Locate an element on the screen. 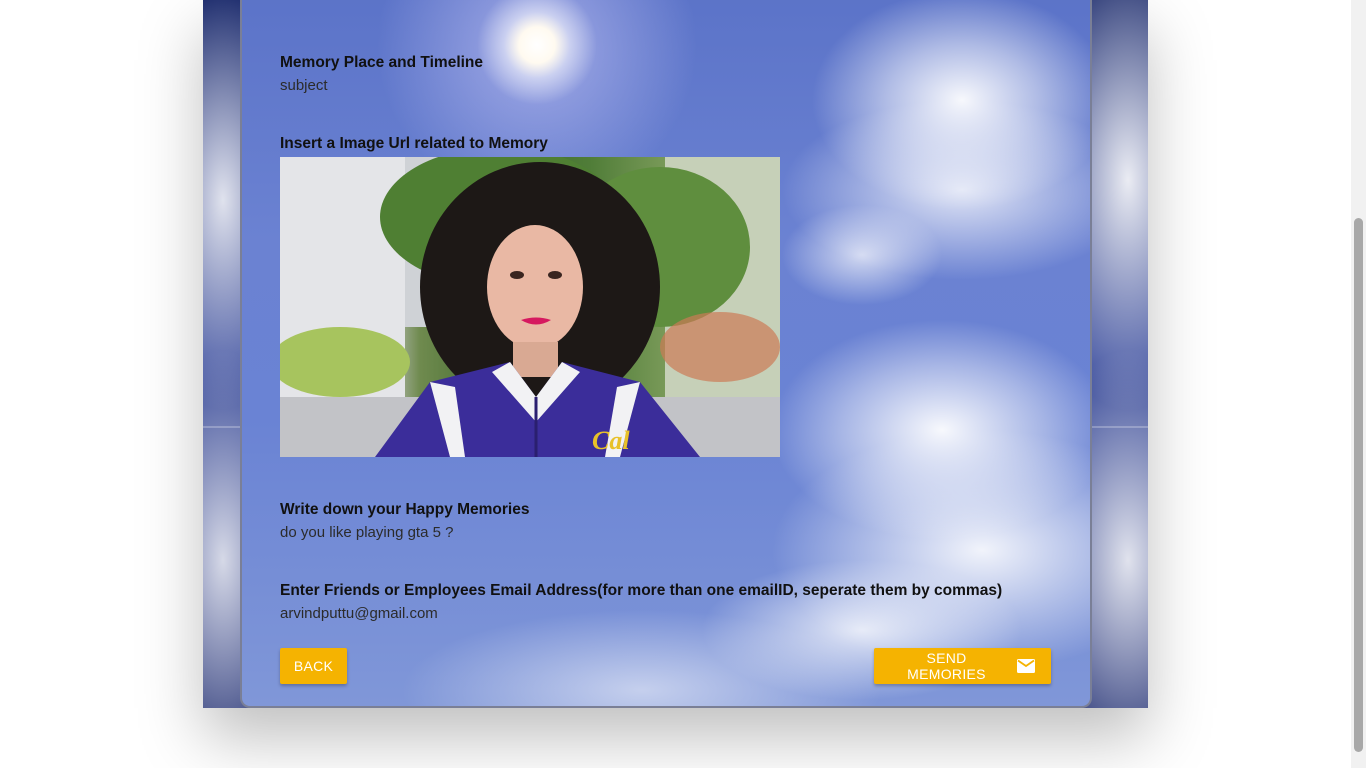 The image size is (1366, 768). back-button: BACK is located at coordinates (313, 666).